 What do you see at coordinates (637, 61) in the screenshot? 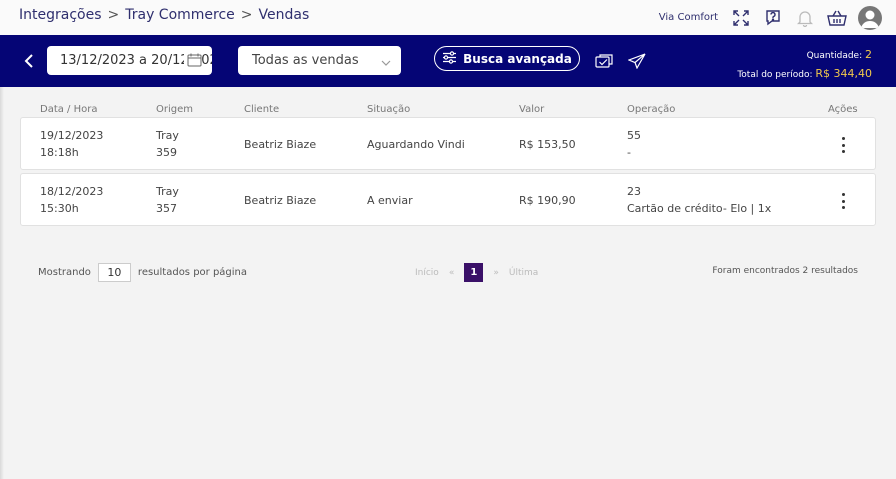
I see `send-icon` at bounding box center [637, 61].